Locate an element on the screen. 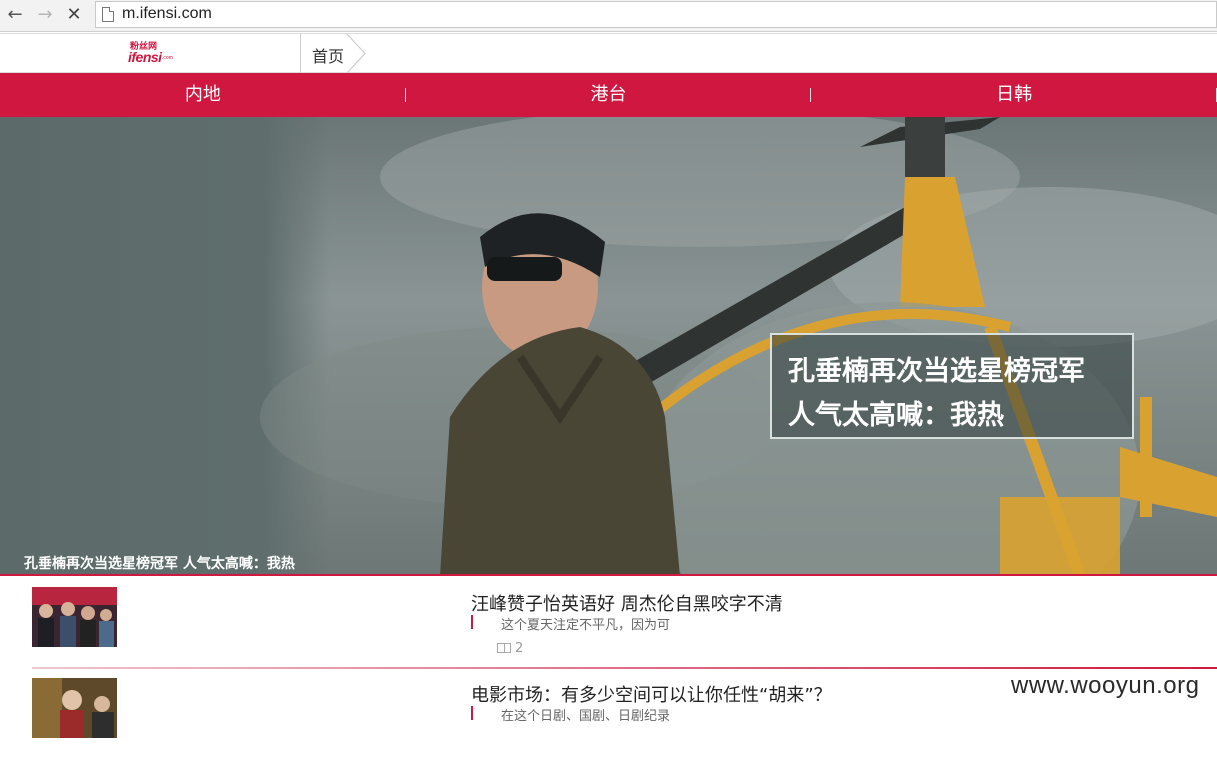  site-header: 粉丝网 ifensi .com 首页 is located at coordinates (608, 53).